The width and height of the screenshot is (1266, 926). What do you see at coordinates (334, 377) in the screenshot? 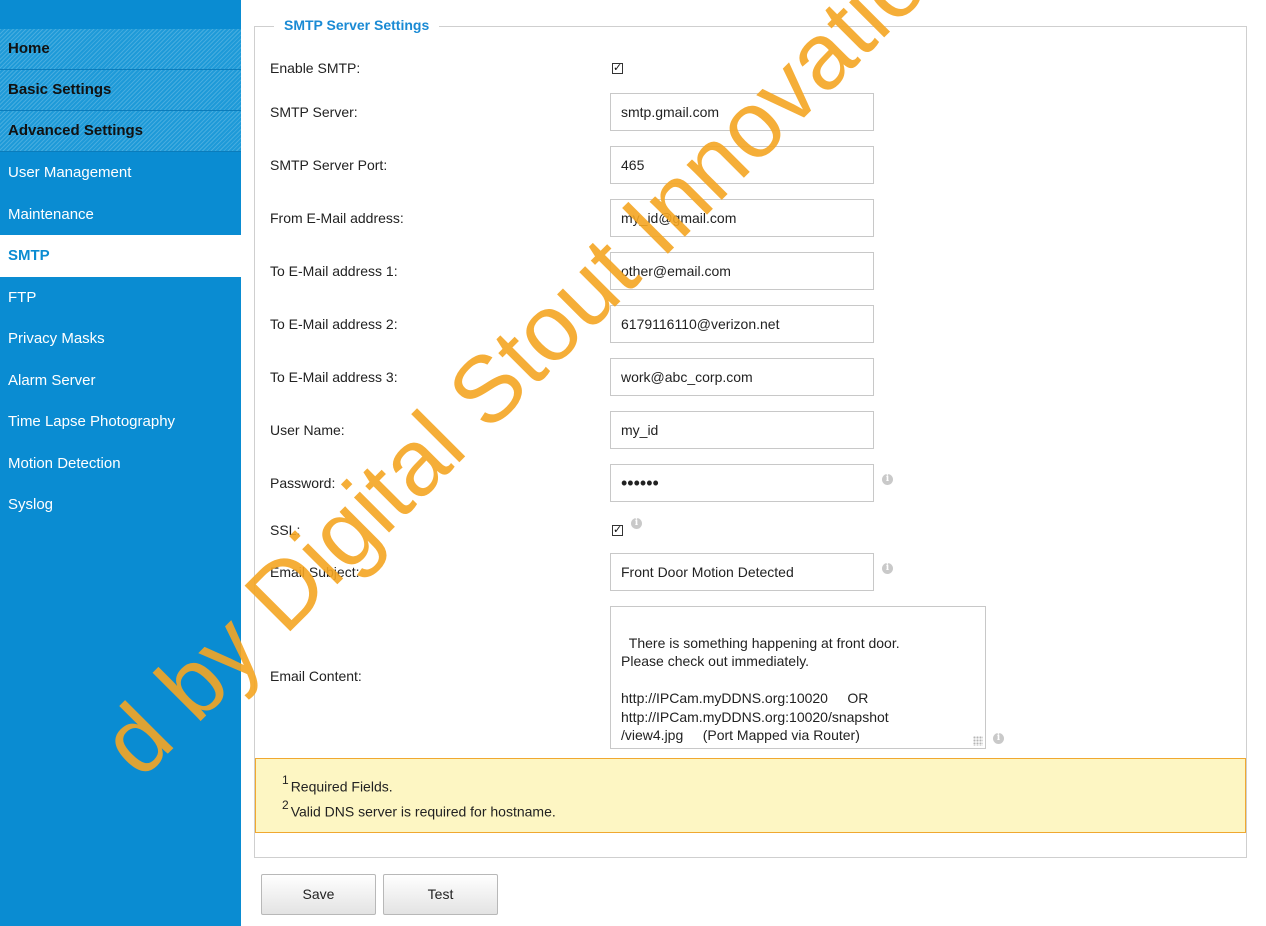
I see `to-email-3-label: To E-Mail address 3:` at bounding box center [334, 377].